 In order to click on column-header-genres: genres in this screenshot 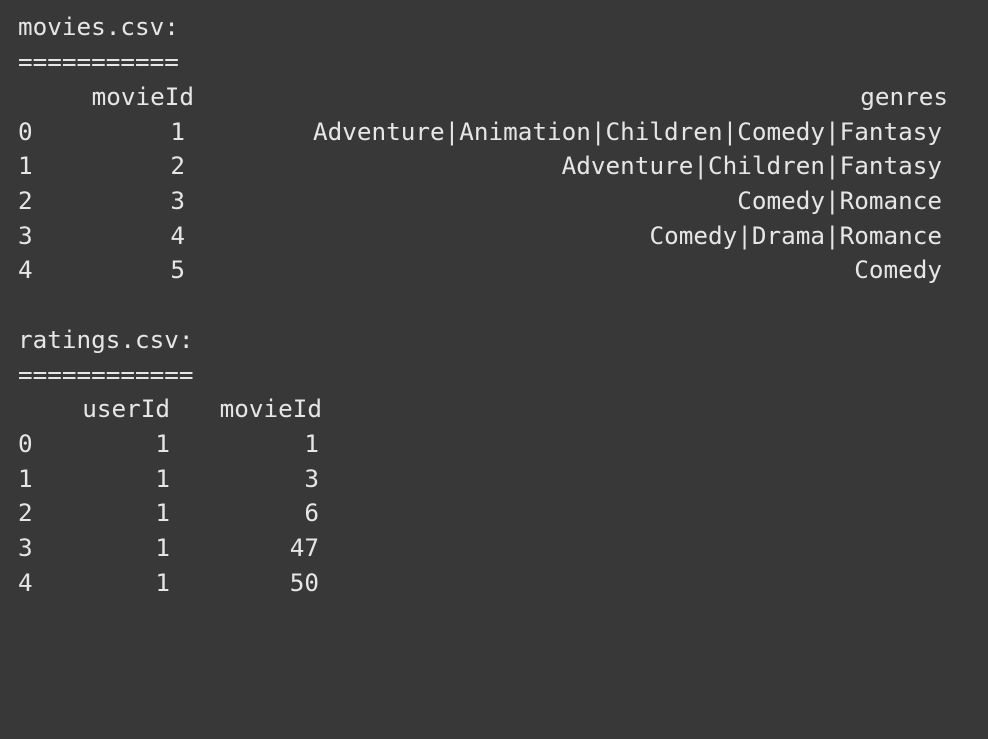, I will do `click(904, 96)`.